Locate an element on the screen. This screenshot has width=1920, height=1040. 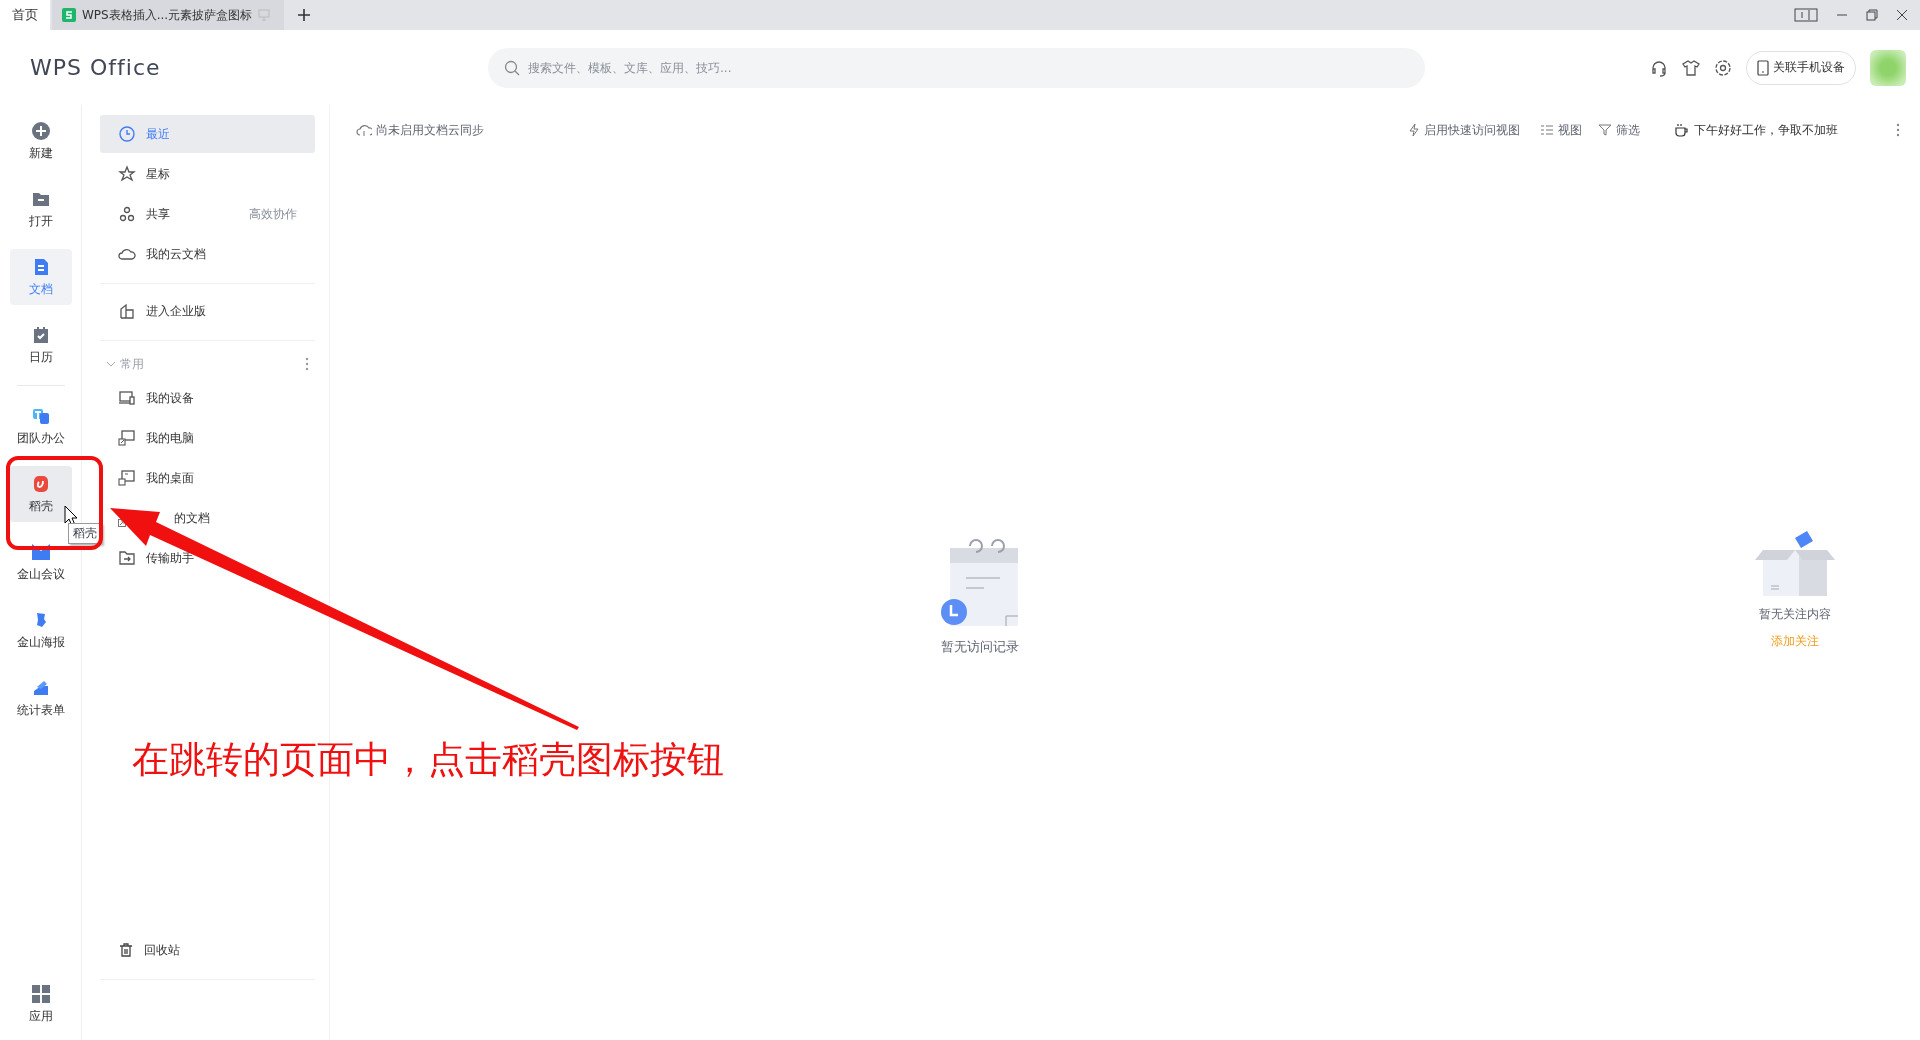
rail-item: 统计表单 is located at coordinates (40, 698).